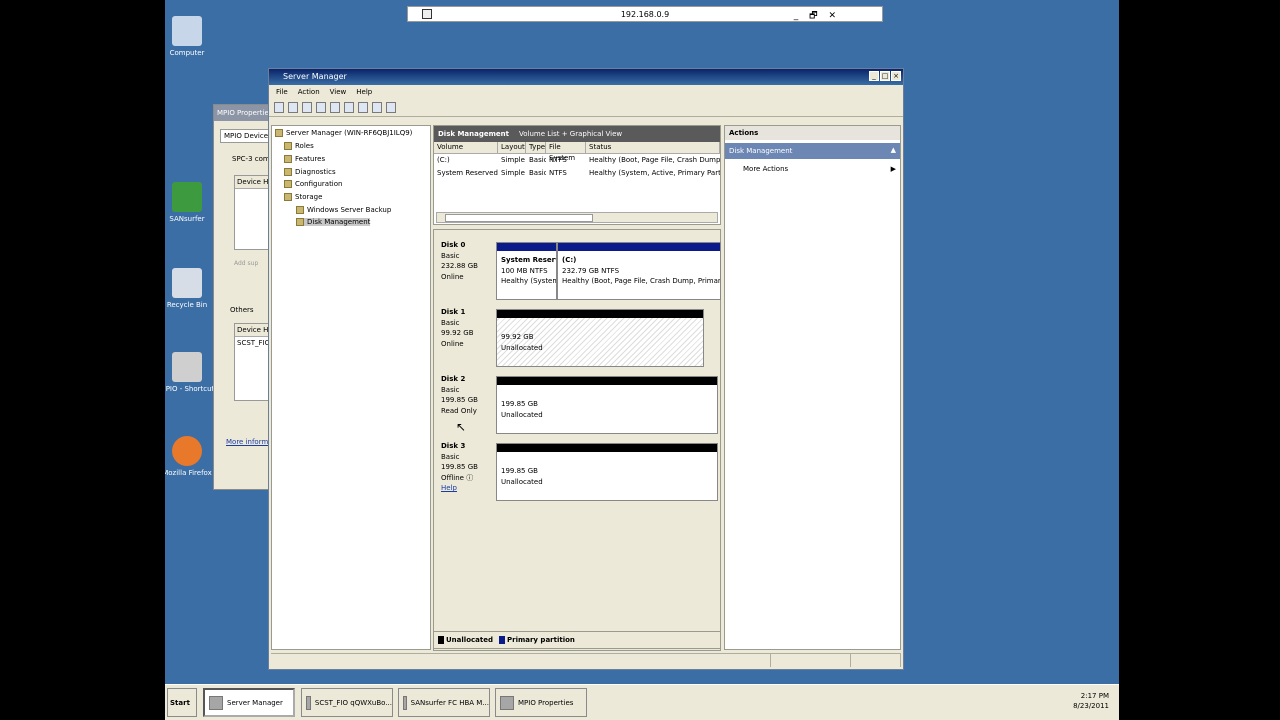 Image resolution: width=1280 pixels, height=720 pixels. Describe the element at coordinates (282, 93) in the screenshot. I see `menu-file: File` at that location.